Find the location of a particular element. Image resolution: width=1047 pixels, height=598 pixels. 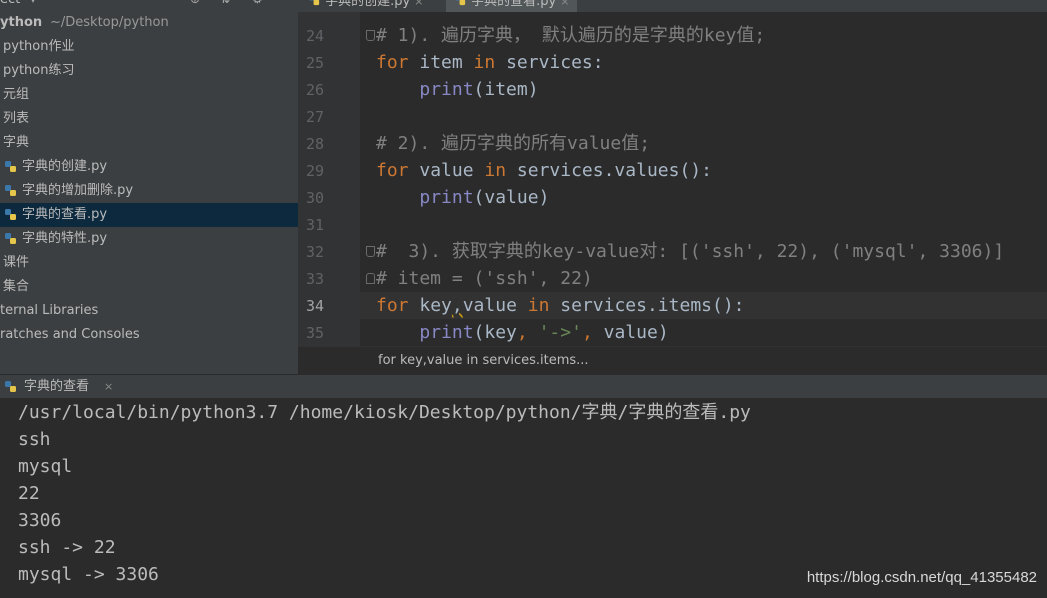

line-number: 25 is located at coordinates (314, 63).